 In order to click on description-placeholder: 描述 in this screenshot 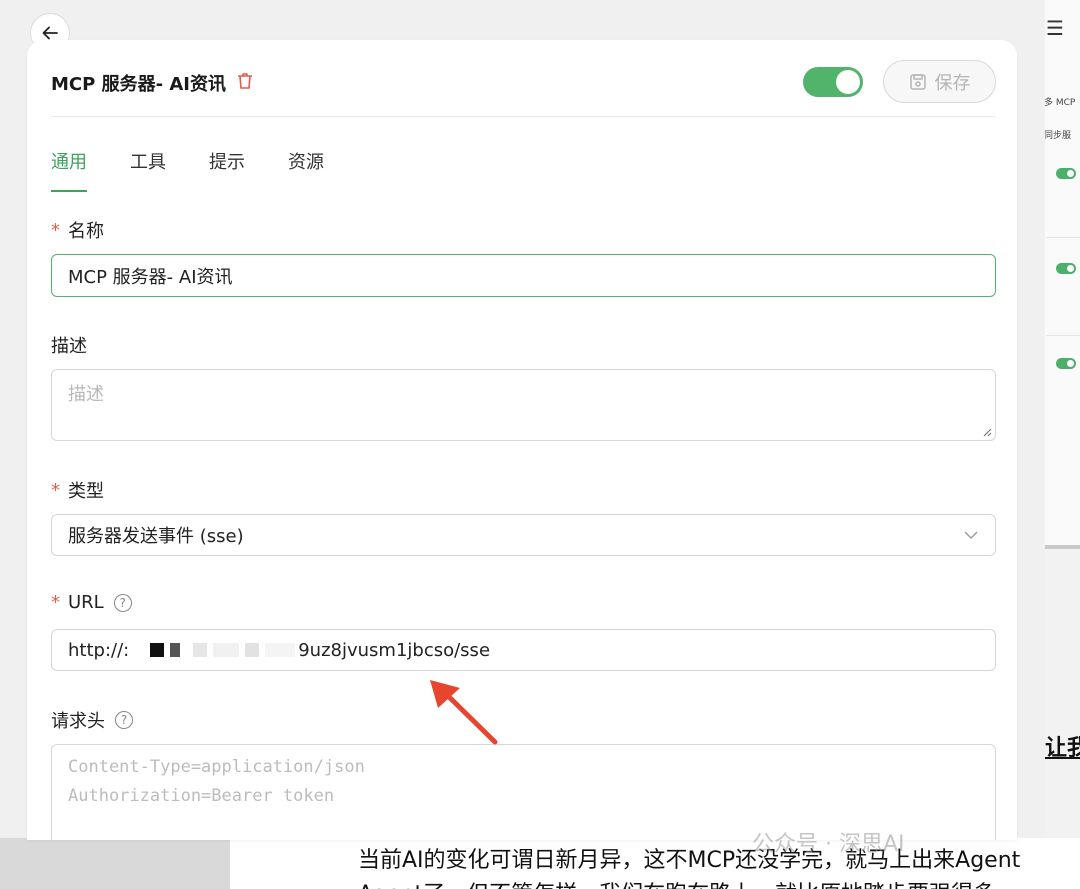, I will do `click(86, 394)`.